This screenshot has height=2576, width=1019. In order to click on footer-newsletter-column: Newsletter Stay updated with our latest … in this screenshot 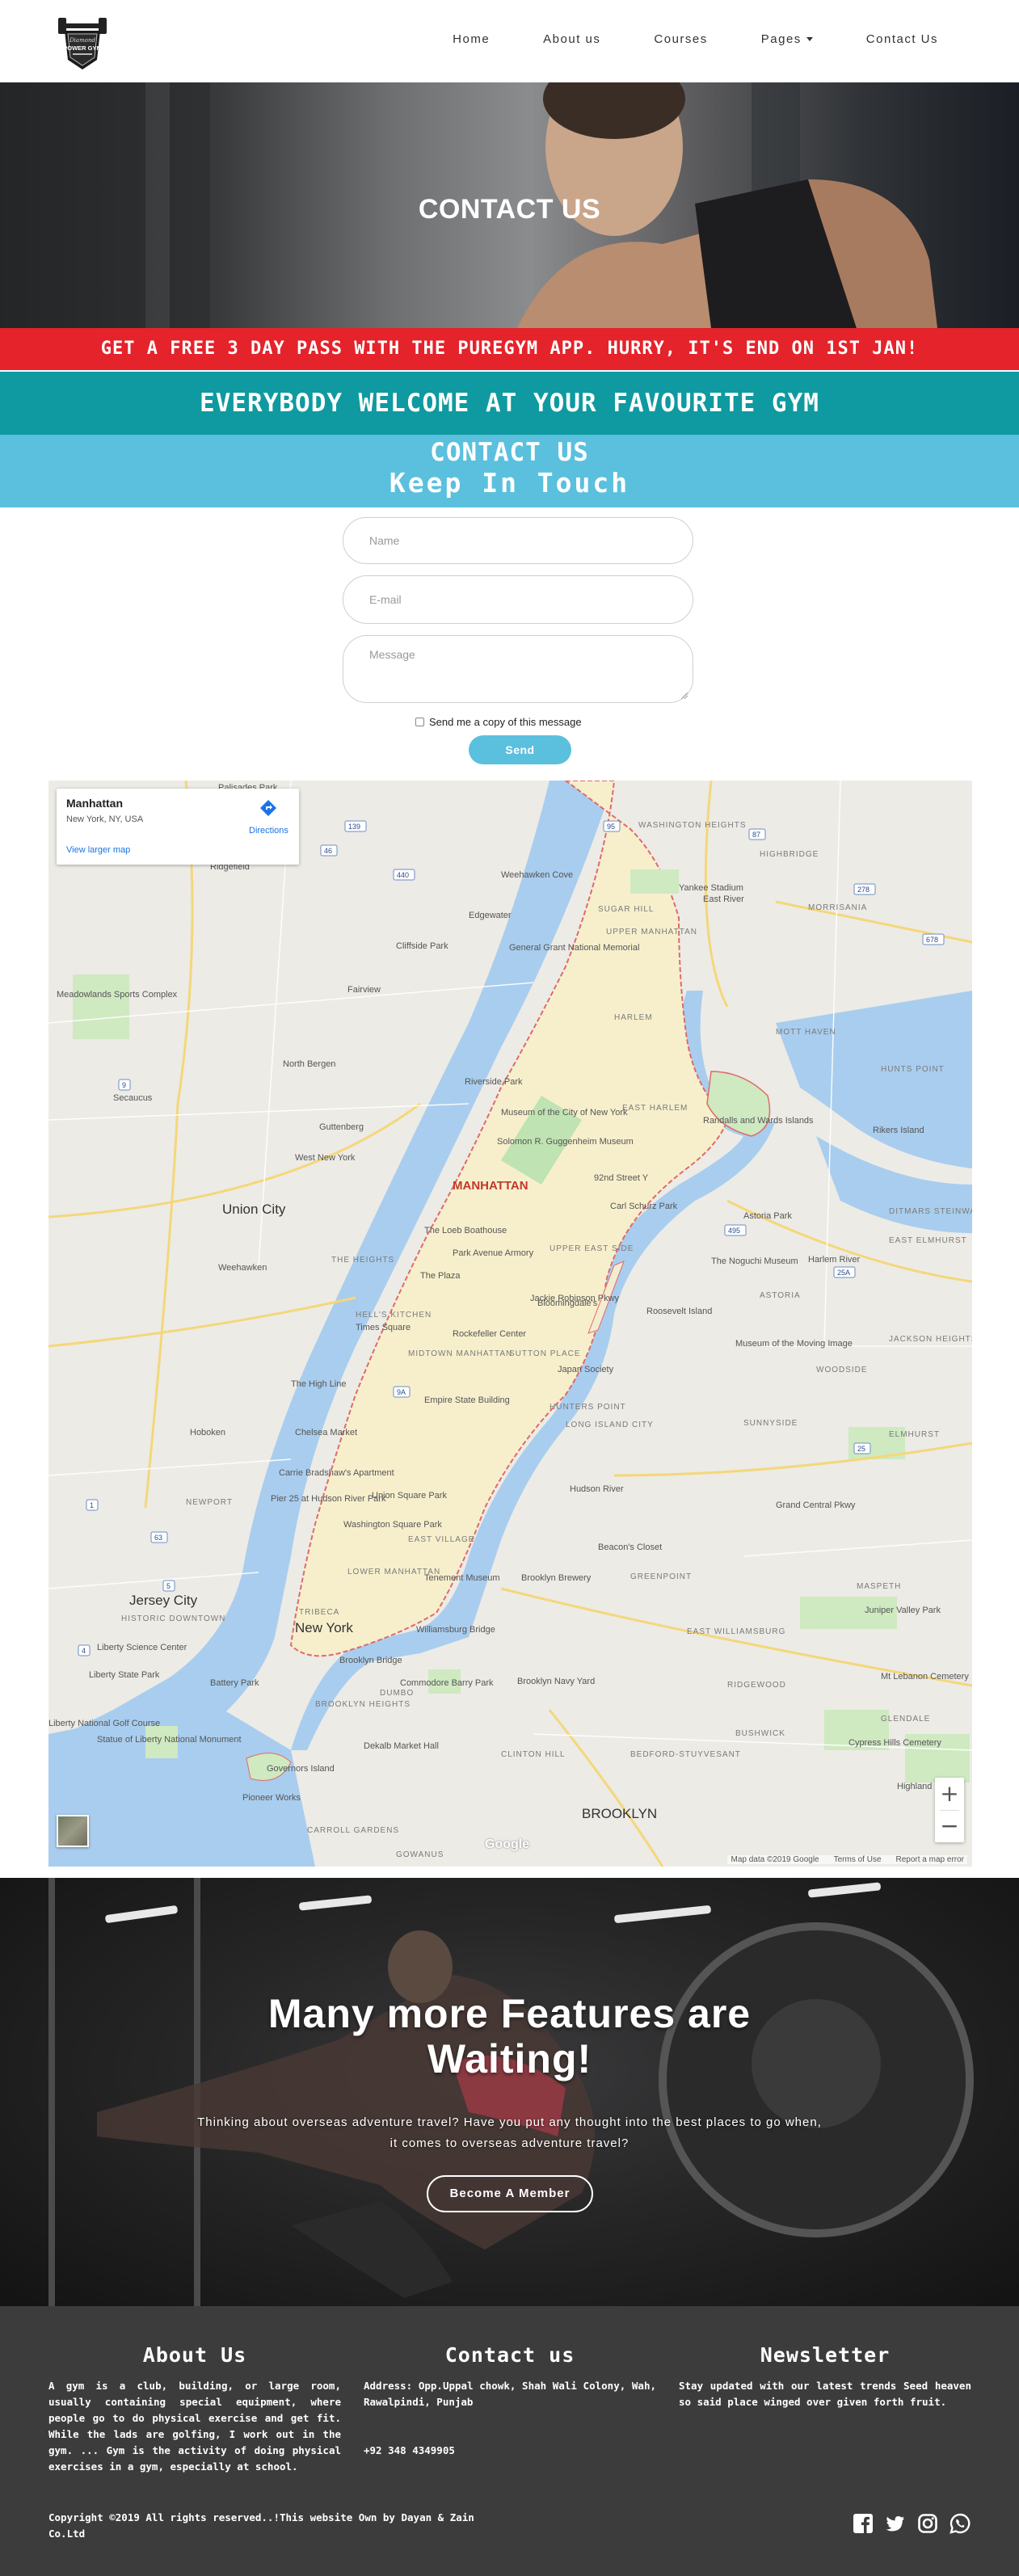, I will do `click(825, 2376)`.